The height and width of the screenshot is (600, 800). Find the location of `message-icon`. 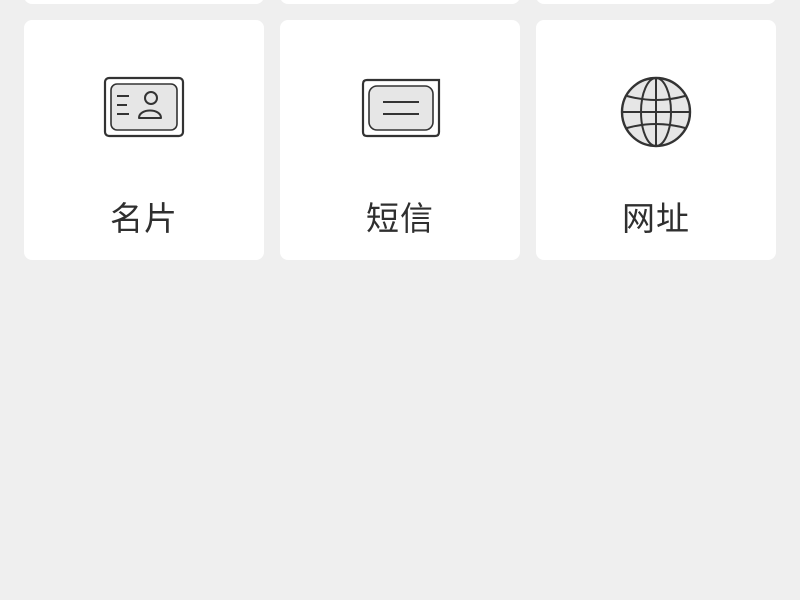

message-icon is located at coordinates (400, 112).